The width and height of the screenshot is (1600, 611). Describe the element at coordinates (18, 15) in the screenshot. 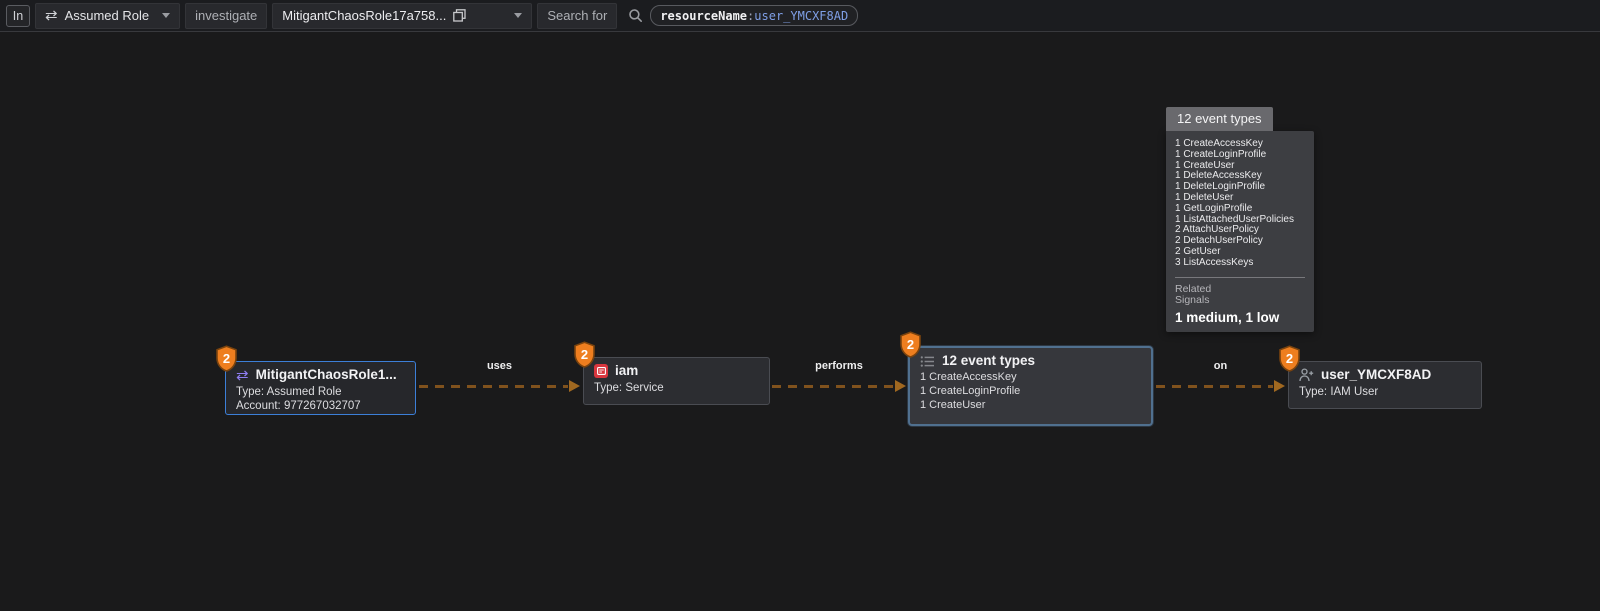

I see `scope-in-label: In` at that location.